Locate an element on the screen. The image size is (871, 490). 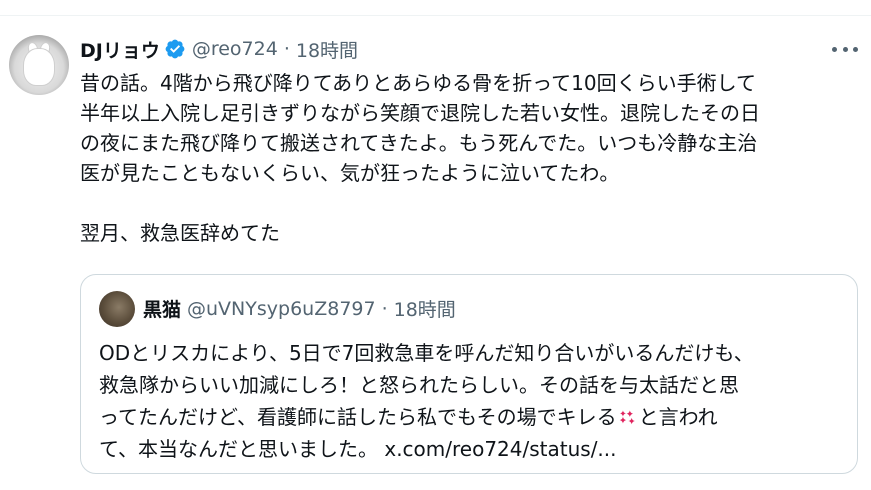
author-handle: @reo724 is located at coordinates (235, 49).